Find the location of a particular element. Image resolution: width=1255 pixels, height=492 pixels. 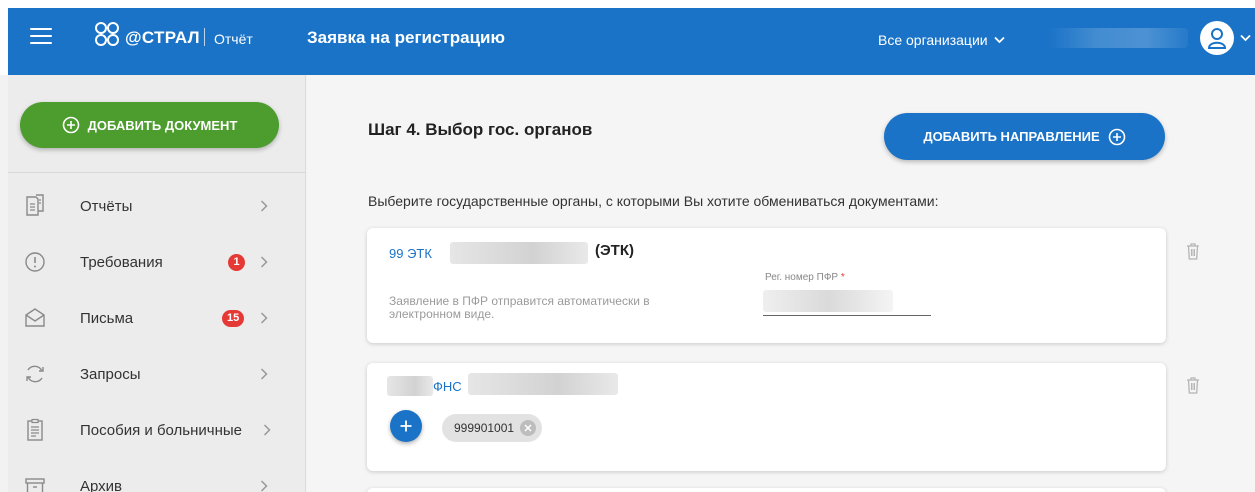

user-menu-chevron-icon is located at coordinates (1245, 38).